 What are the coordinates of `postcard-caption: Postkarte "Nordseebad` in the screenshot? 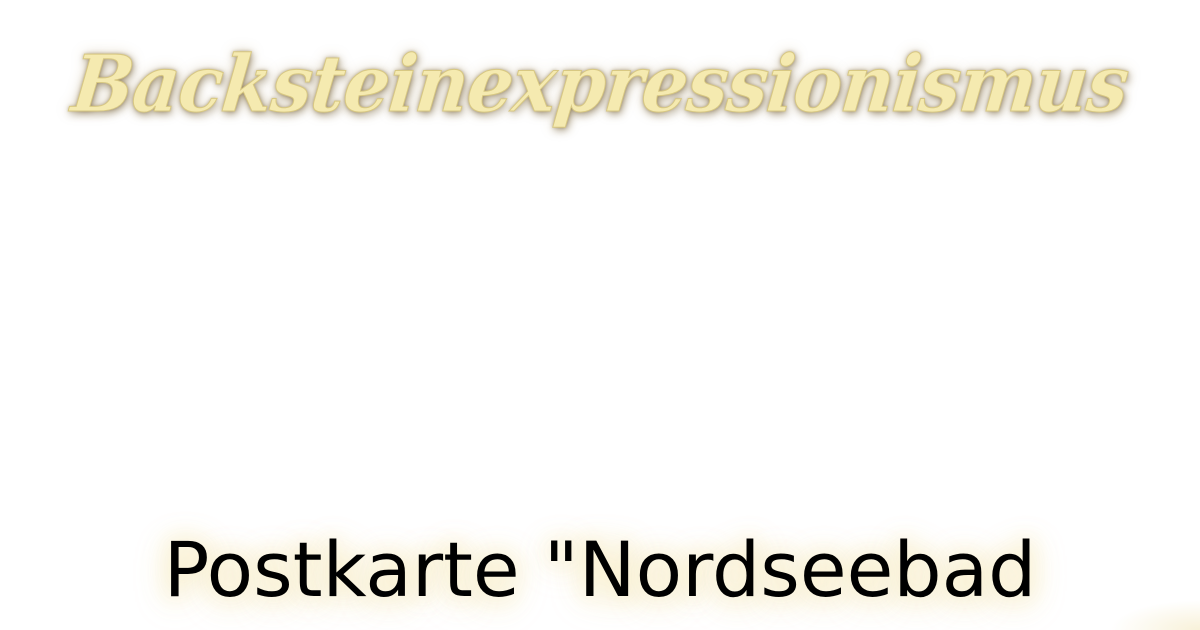 It's located at (600, 569).